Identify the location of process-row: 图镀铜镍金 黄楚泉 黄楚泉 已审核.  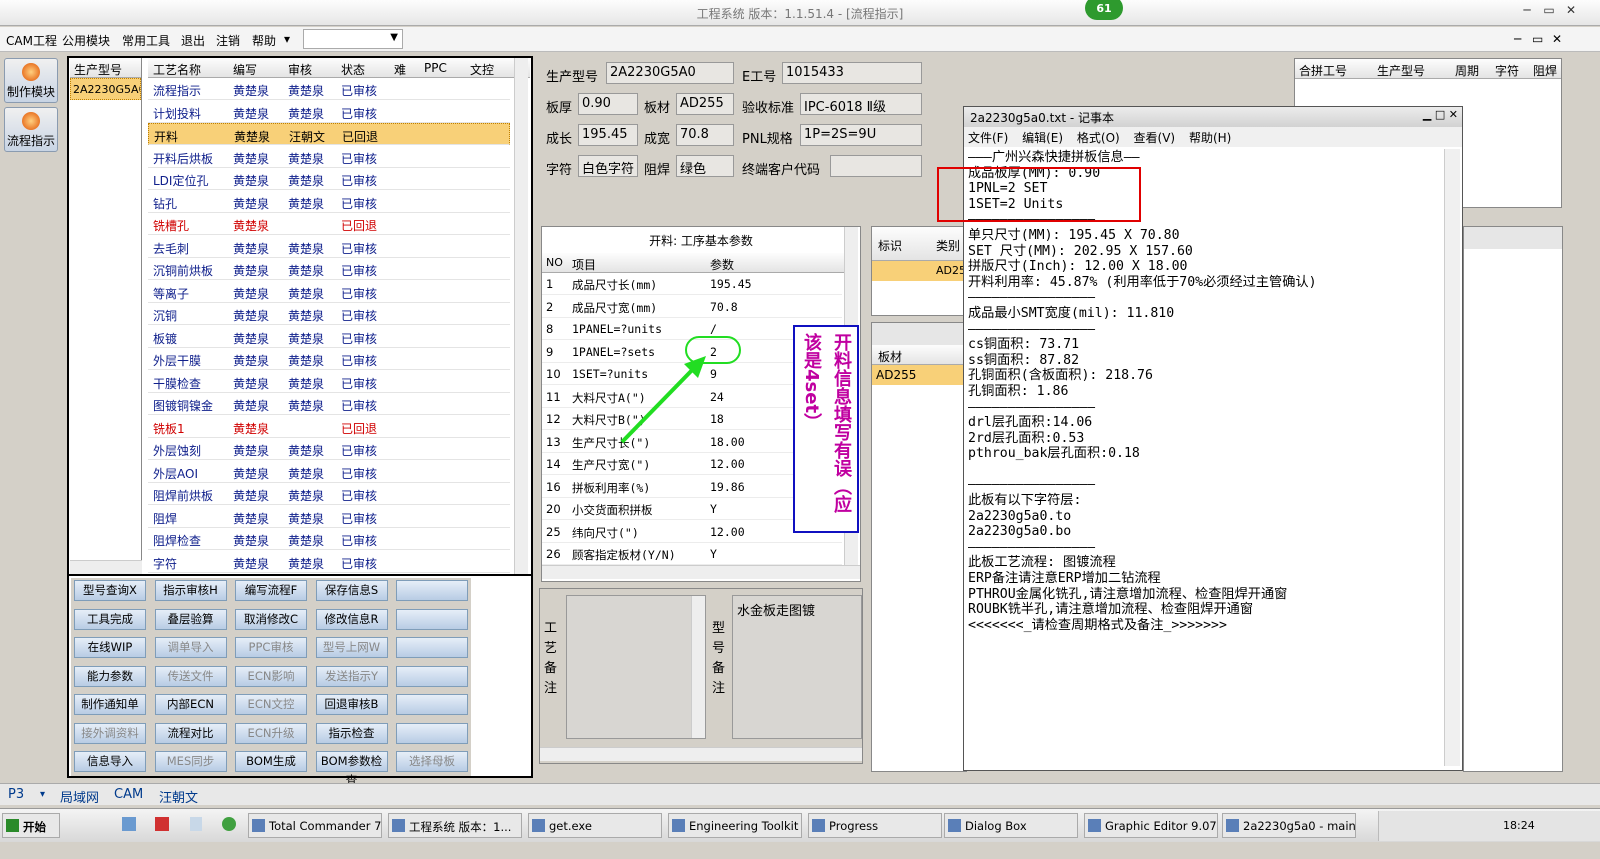
(329, 404).